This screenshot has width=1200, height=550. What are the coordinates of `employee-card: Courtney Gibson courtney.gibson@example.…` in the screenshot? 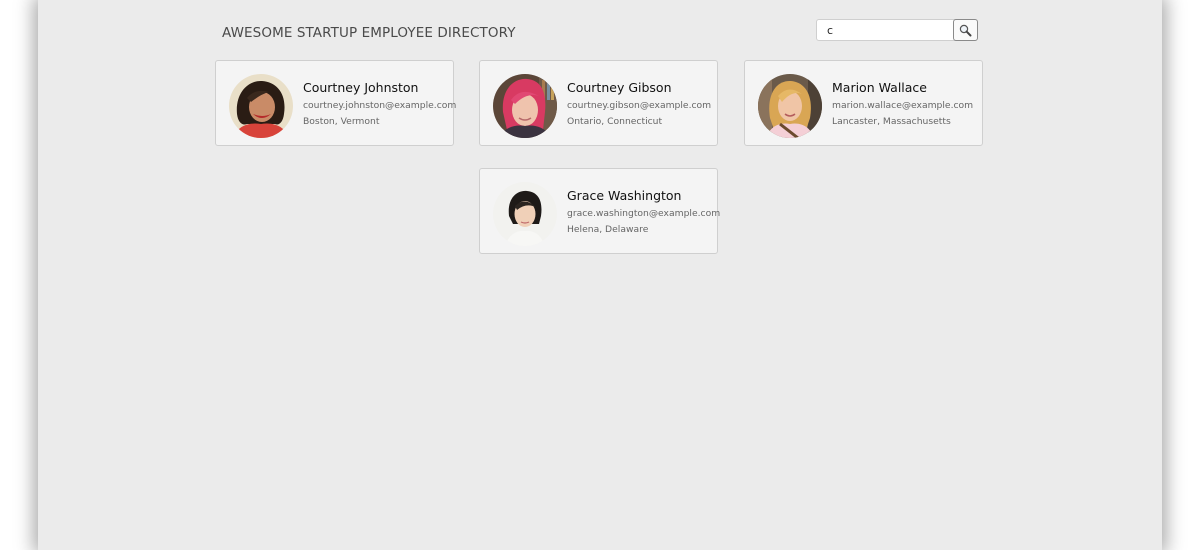 It's located at (598, 103).